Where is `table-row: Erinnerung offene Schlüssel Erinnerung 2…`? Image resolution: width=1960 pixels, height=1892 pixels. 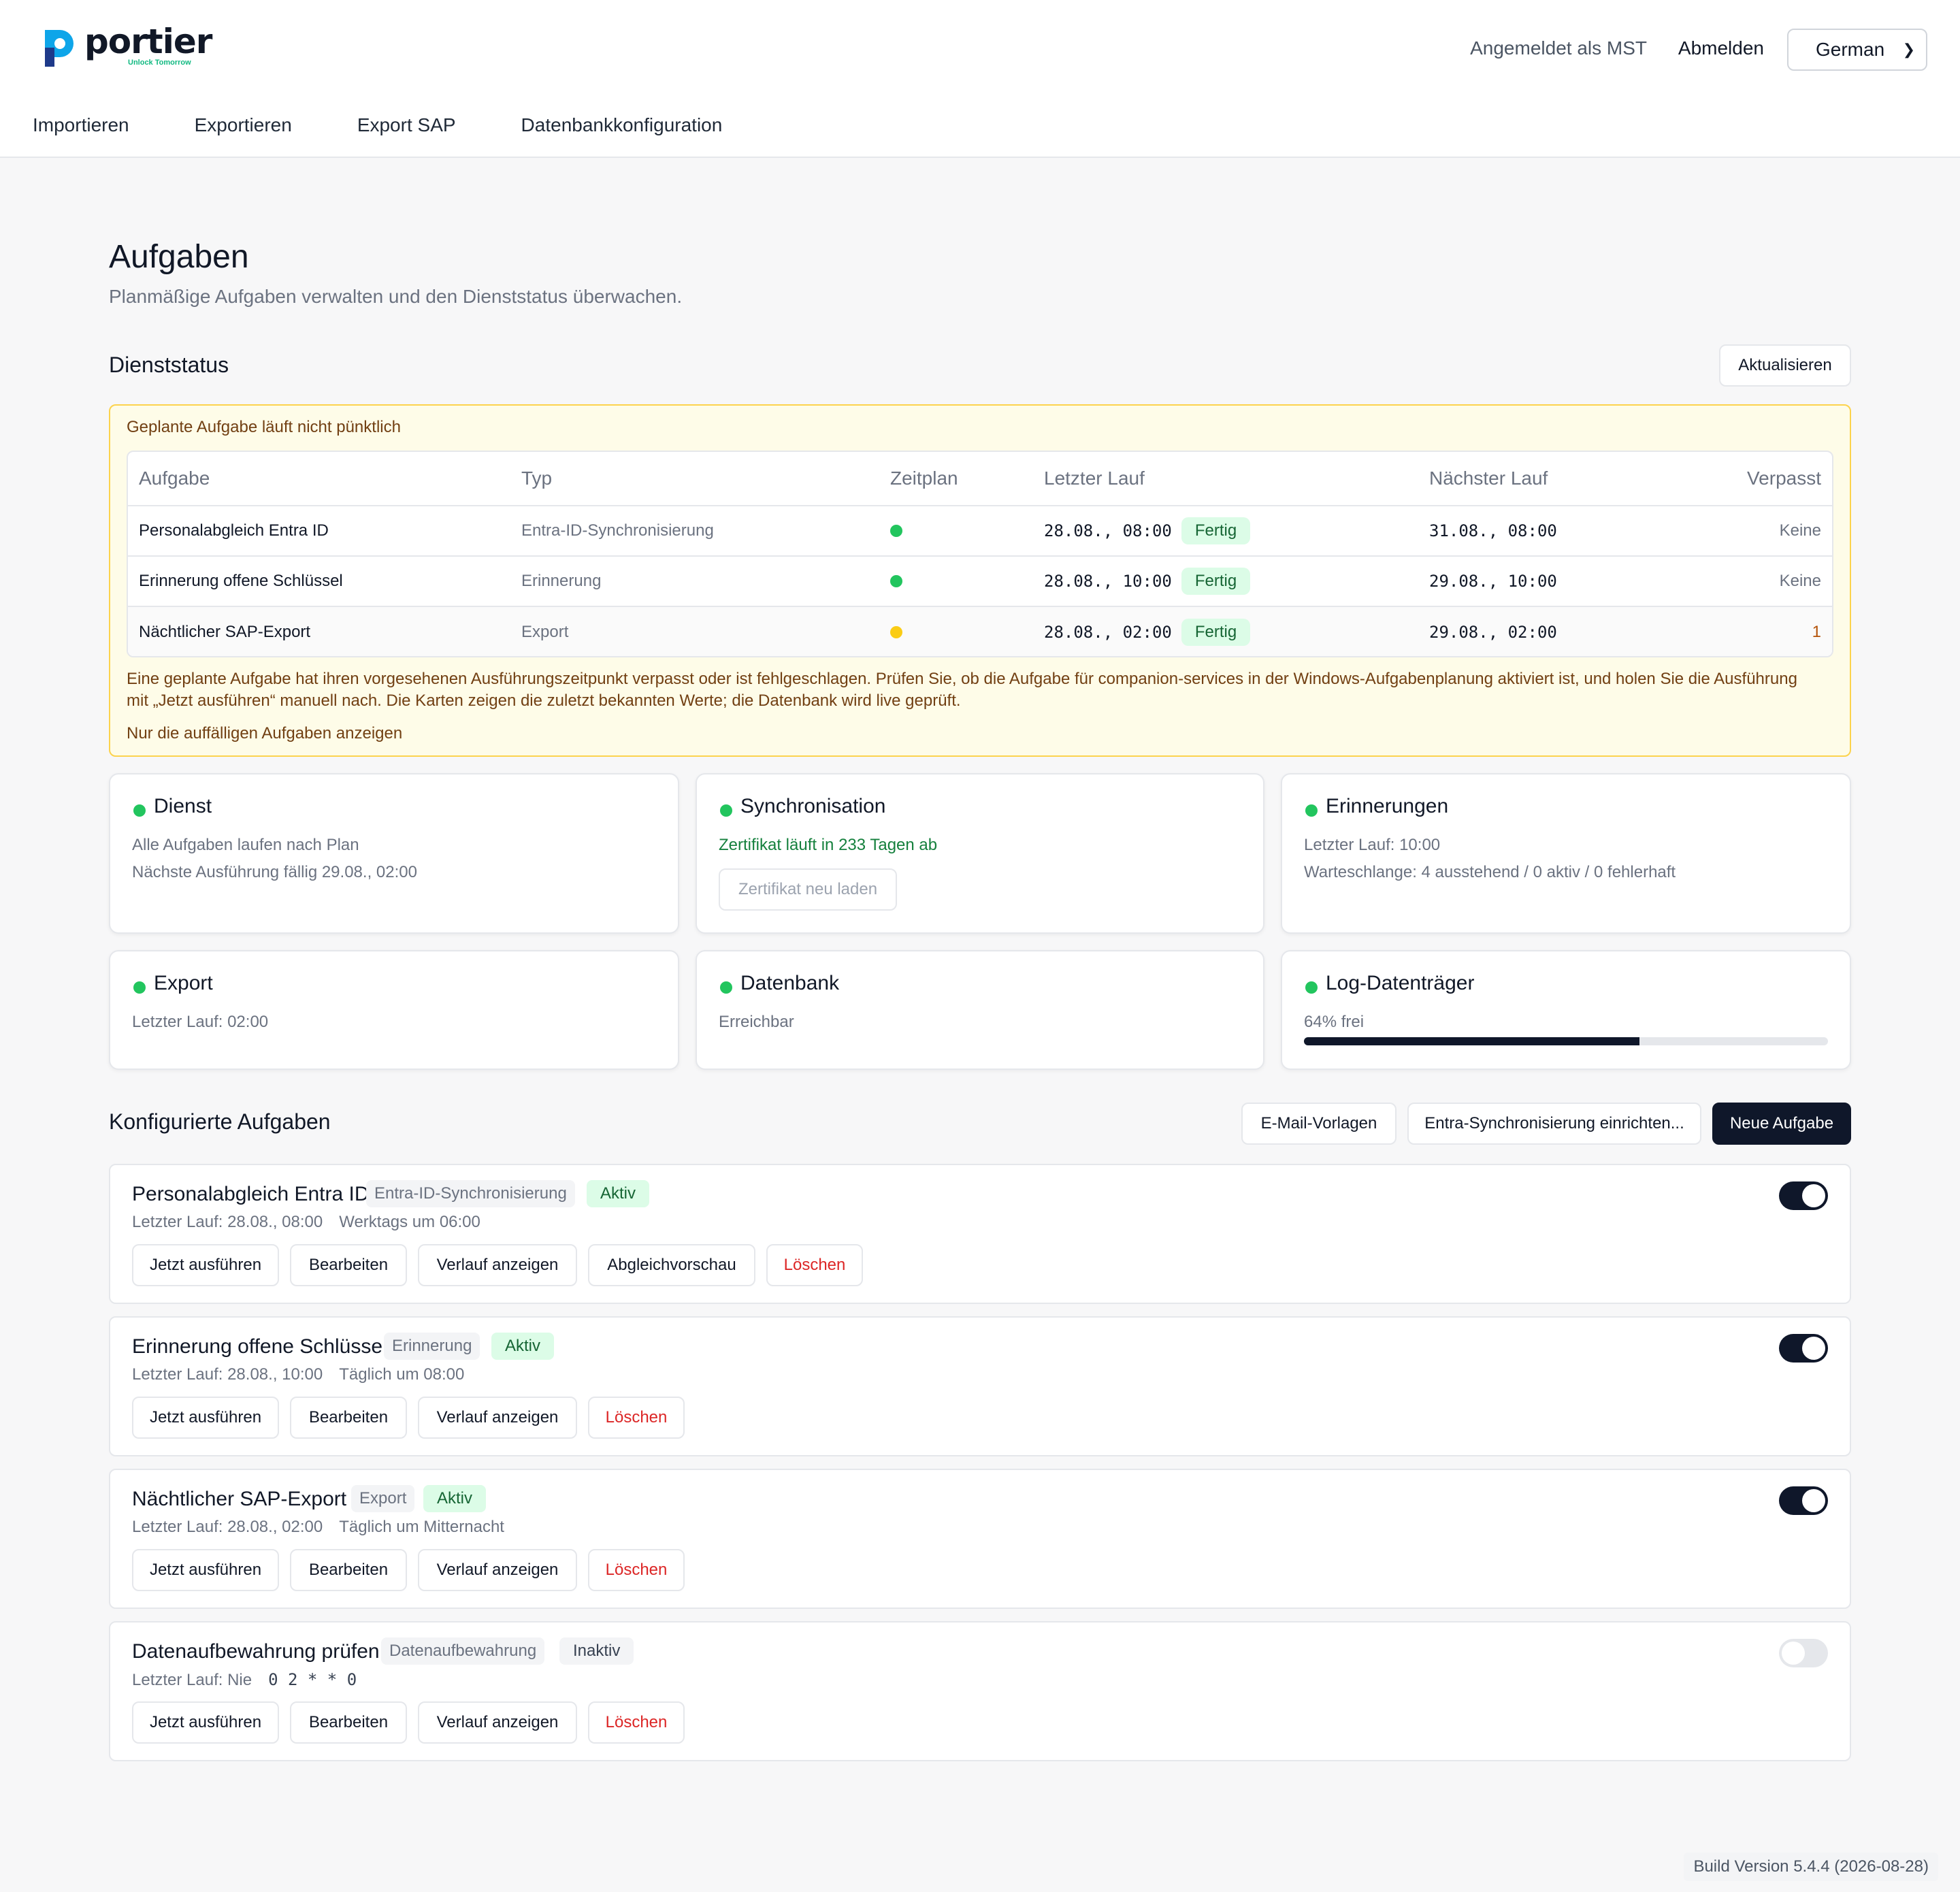 table-row: Erinnerung offene Schlüssel Erinnerung 2… is located at coordinates (980, 582).